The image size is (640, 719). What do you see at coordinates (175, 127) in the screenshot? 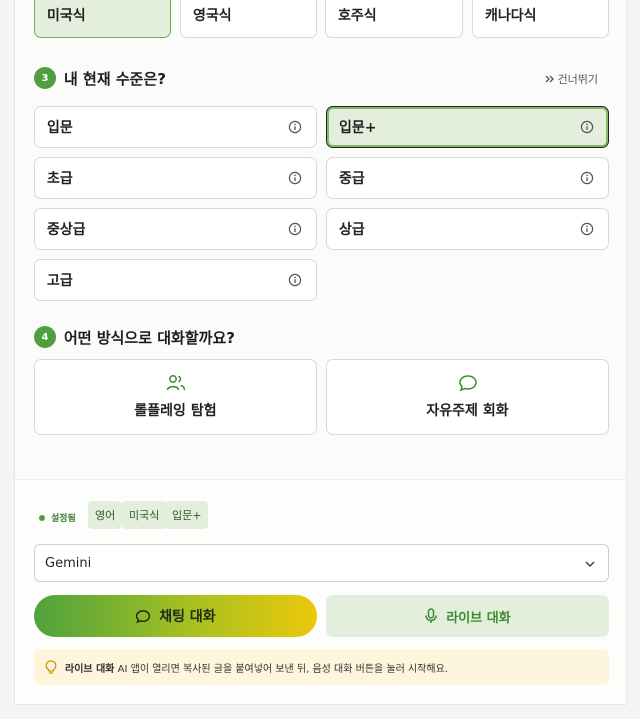
I see `level-option-beginner: 입문` at bounding box center [175, 127].